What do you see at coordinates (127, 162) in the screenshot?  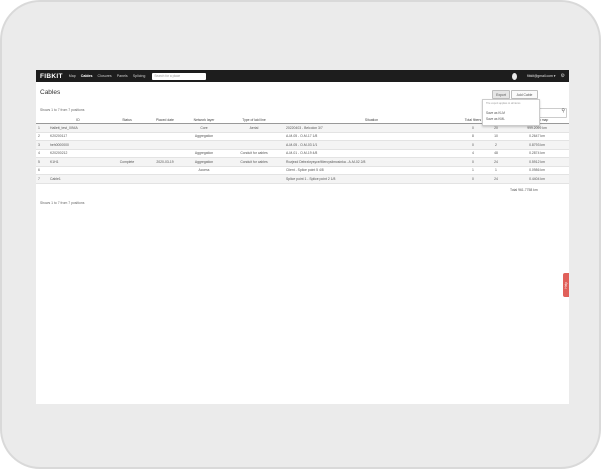 I see `cell-status: Complete` at bounding box center [127, 162].